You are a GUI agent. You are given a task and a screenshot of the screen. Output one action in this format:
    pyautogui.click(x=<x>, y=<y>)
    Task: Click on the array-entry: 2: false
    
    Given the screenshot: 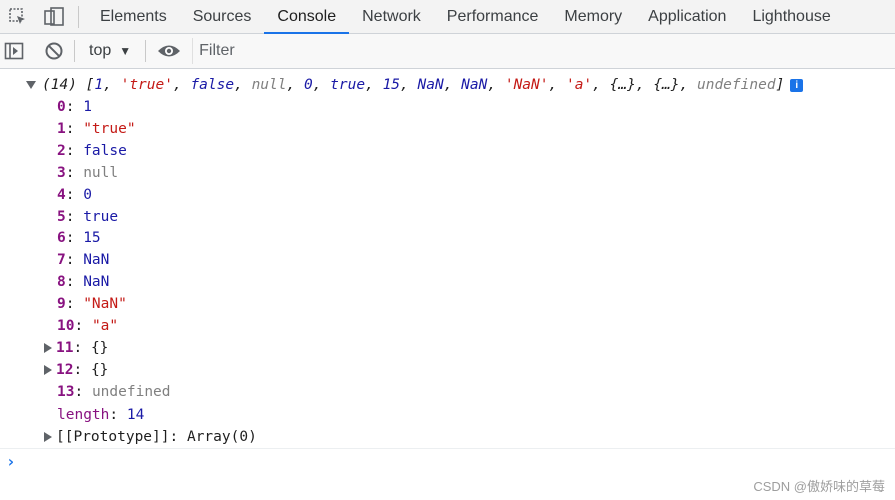 What is the action you would take?
    pyautogui.click(x=92, y=150)
    